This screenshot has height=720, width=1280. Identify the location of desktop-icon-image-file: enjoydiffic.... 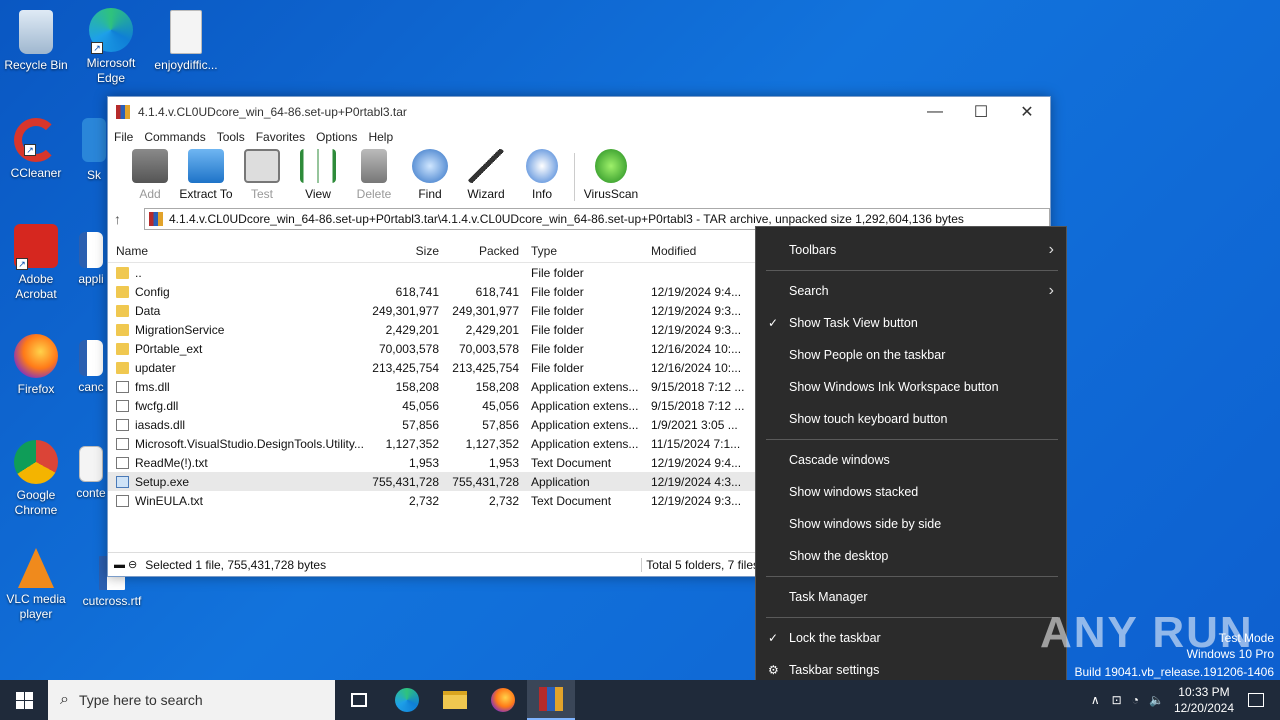
(186, 41).